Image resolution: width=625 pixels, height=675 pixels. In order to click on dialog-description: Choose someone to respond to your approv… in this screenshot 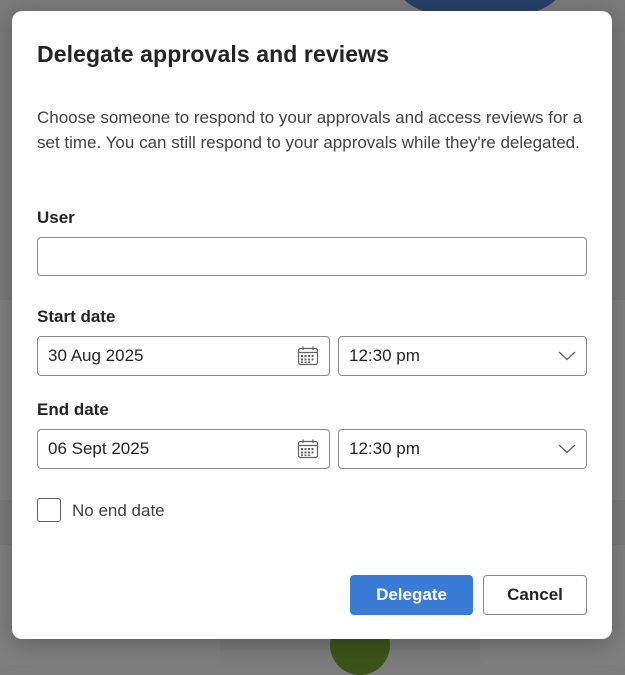, I will do `click(310, 130)`.